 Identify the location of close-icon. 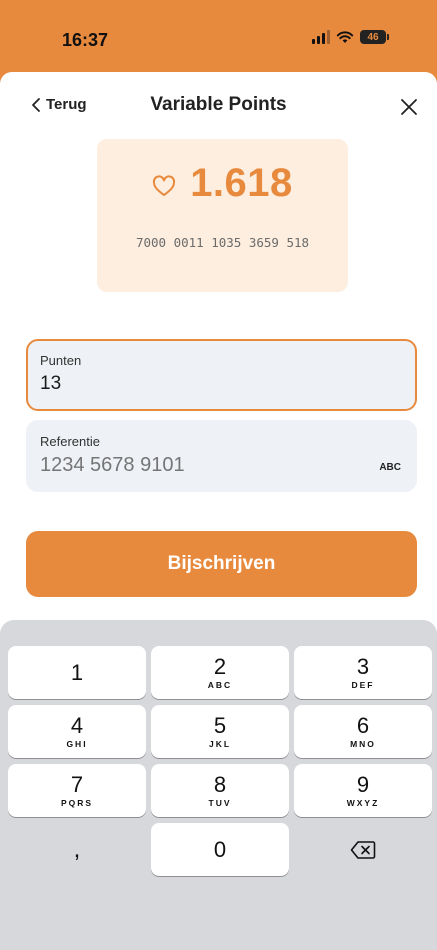
(409, 107).